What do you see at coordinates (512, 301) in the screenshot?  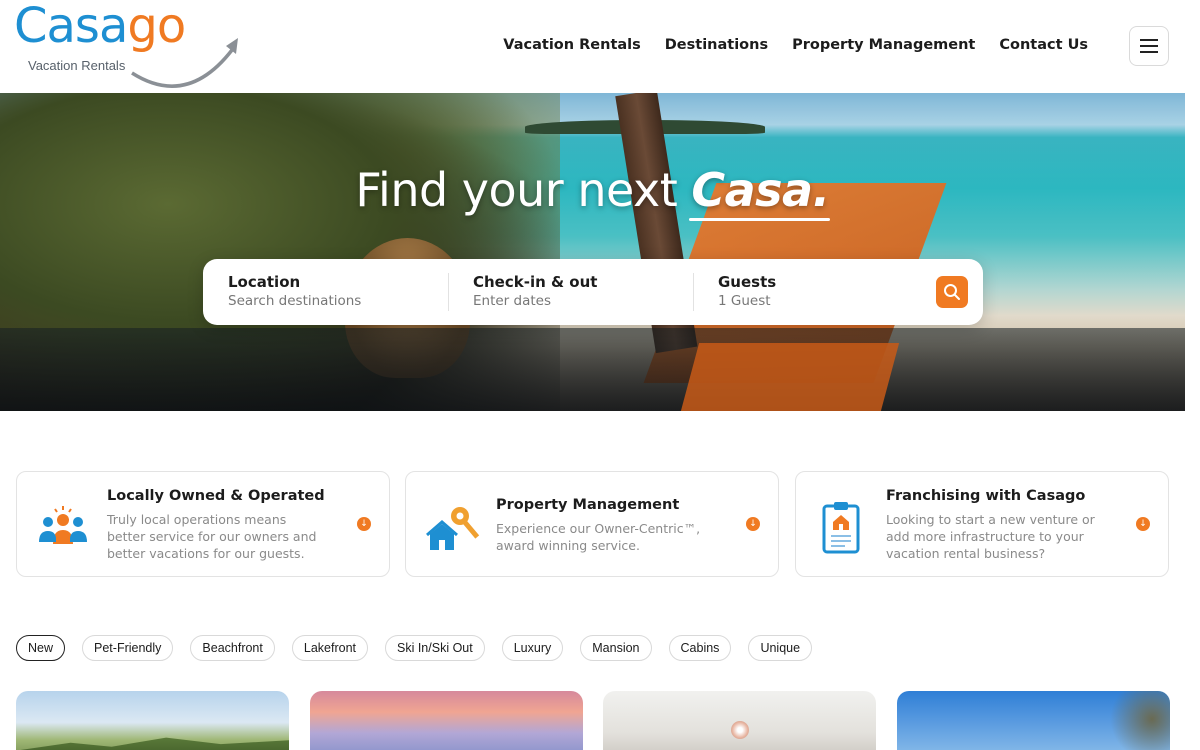 I see `dates-placeholder: Enter dates` at bounding box center [512, 301].